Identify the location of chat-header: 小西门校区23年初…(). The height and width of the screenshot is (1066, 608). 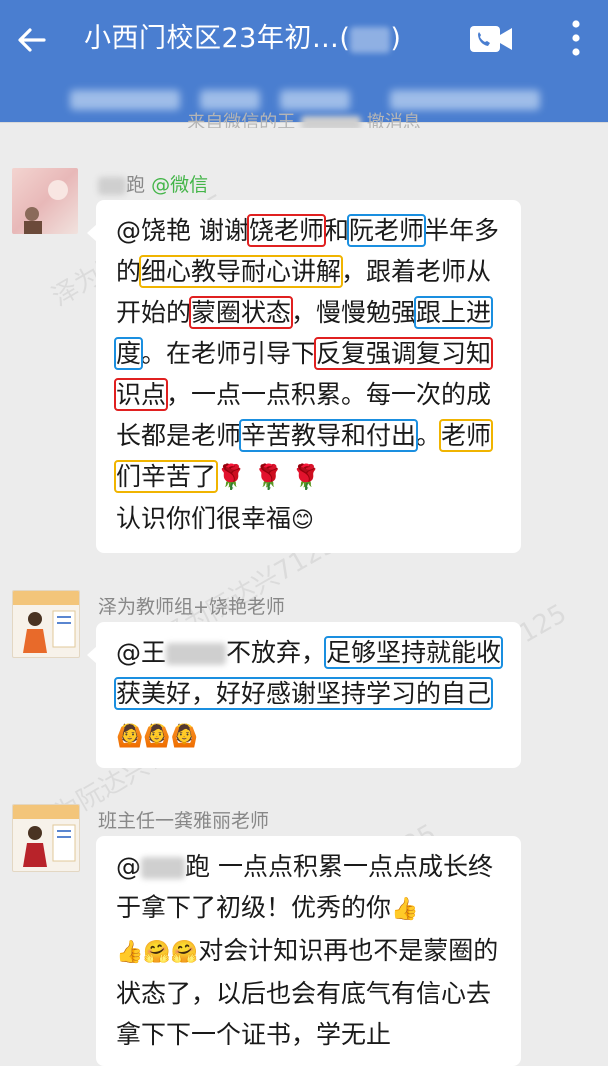
(304, 39).